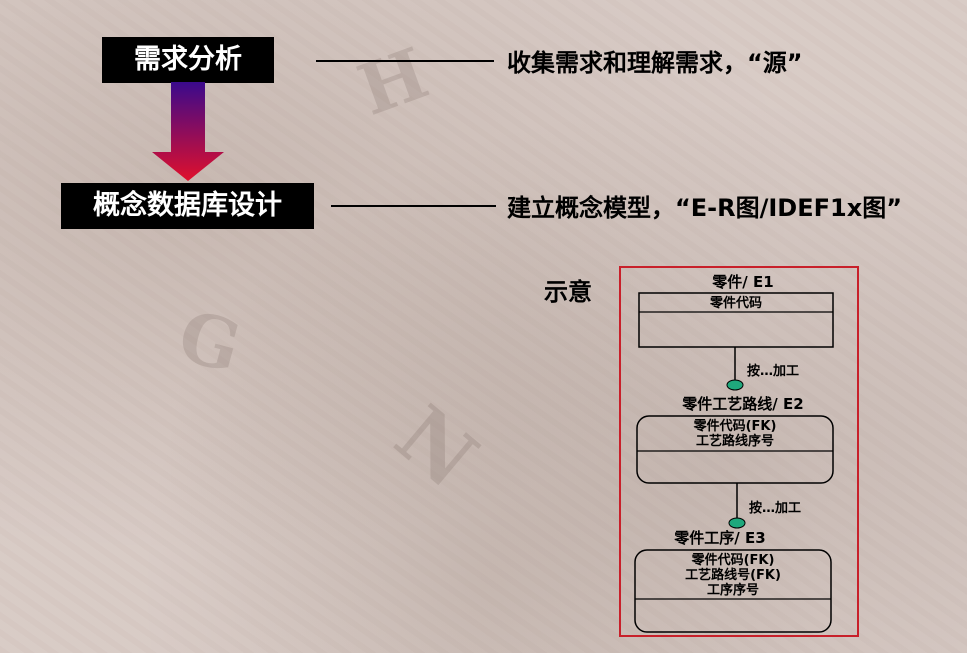 The width and height of the screenshot is (967, 653). Describe the element at coordinates (704, 208) in the screenshot. I see `stage-description: 建立概念模型，“E-R图/IDEF1x图”` at that location.